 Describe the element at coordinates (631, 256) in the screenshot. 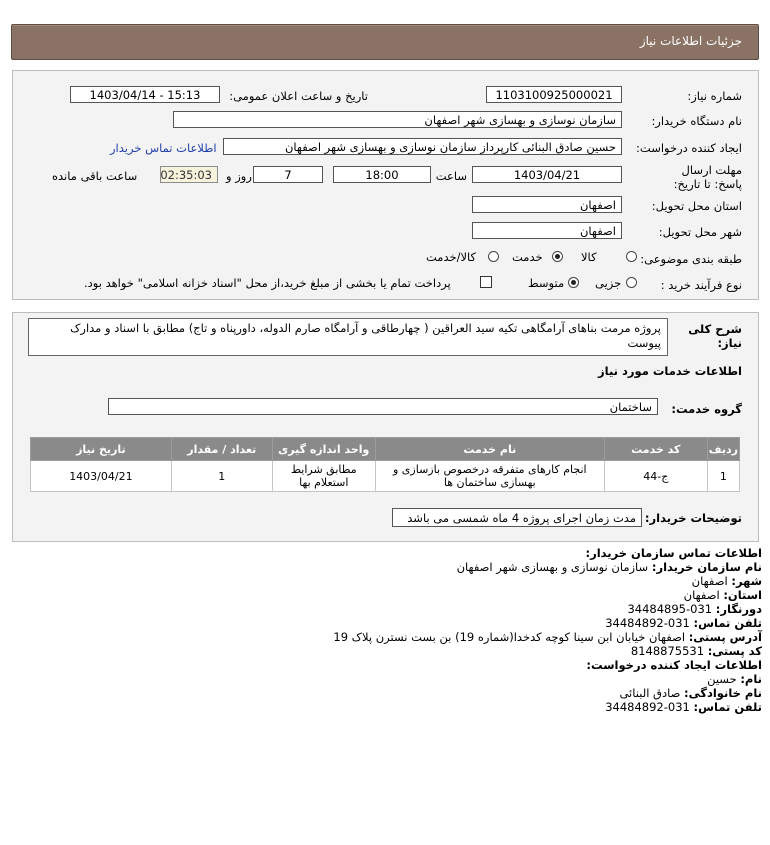

I see `category-radio-goods` at that location.